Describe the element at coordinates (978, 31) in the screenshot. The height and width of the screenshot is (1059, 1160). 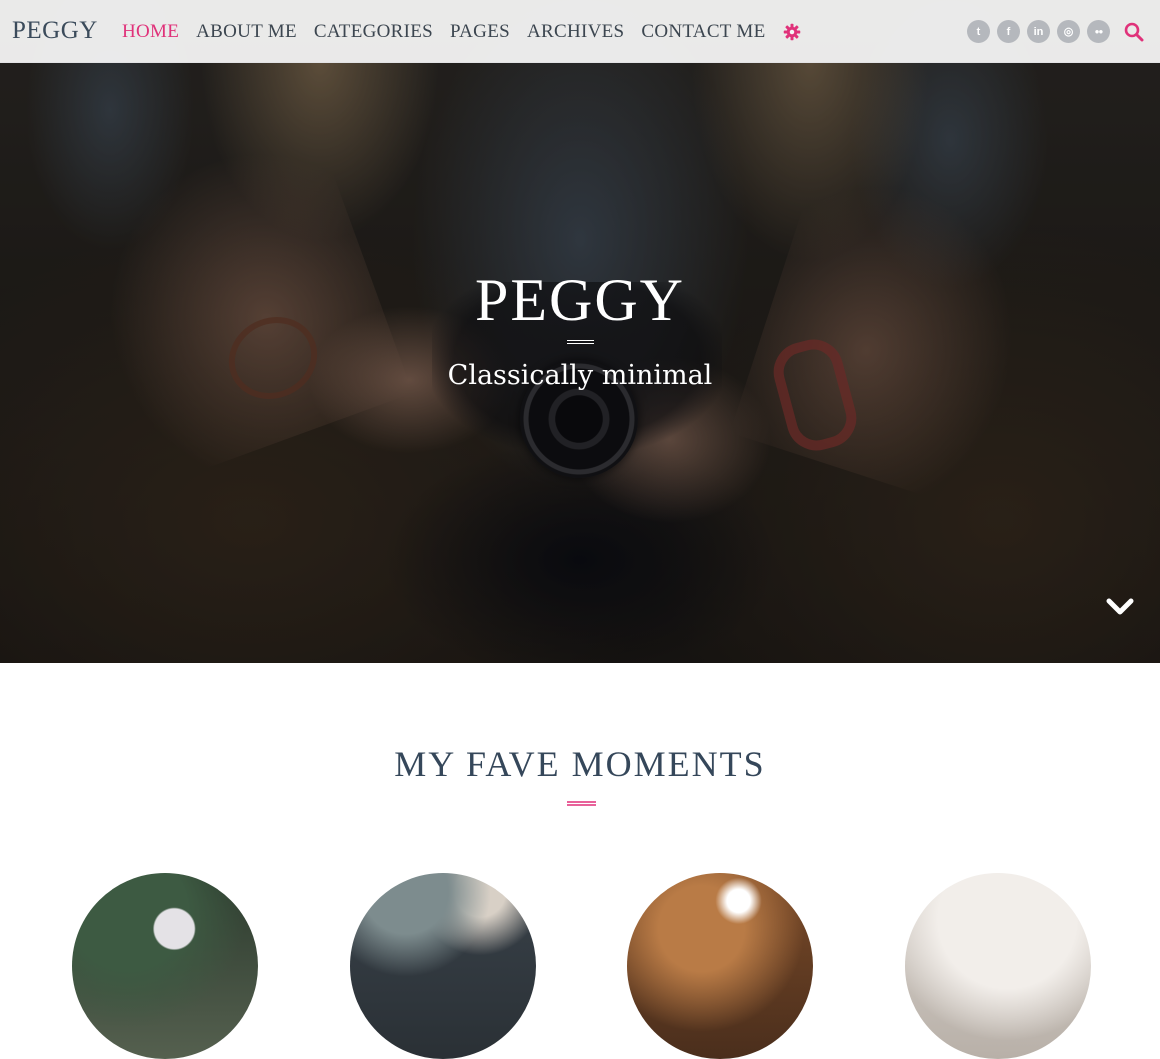
I see `twitter-icon: t` at that location.